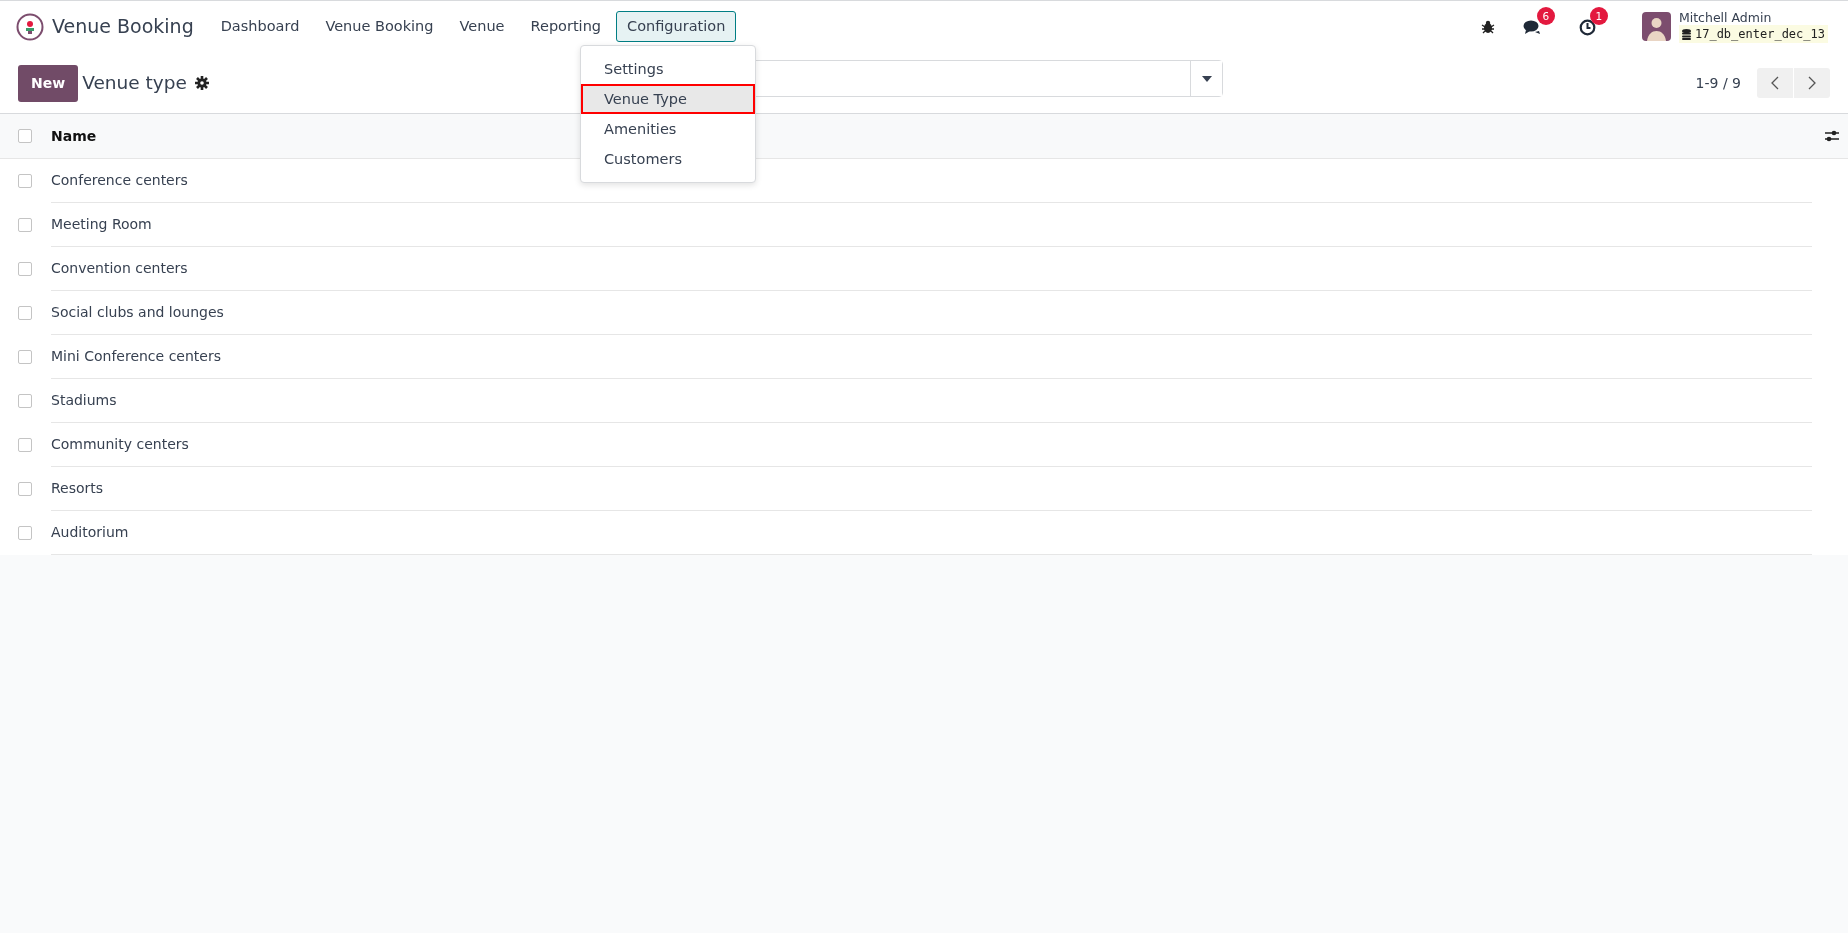 The width and height of the screenshot is (1848, 933). What do you see at coordinates (1587, 27) in the screenshot?
I see `clock-icon` at bounding box center [1587, 27].